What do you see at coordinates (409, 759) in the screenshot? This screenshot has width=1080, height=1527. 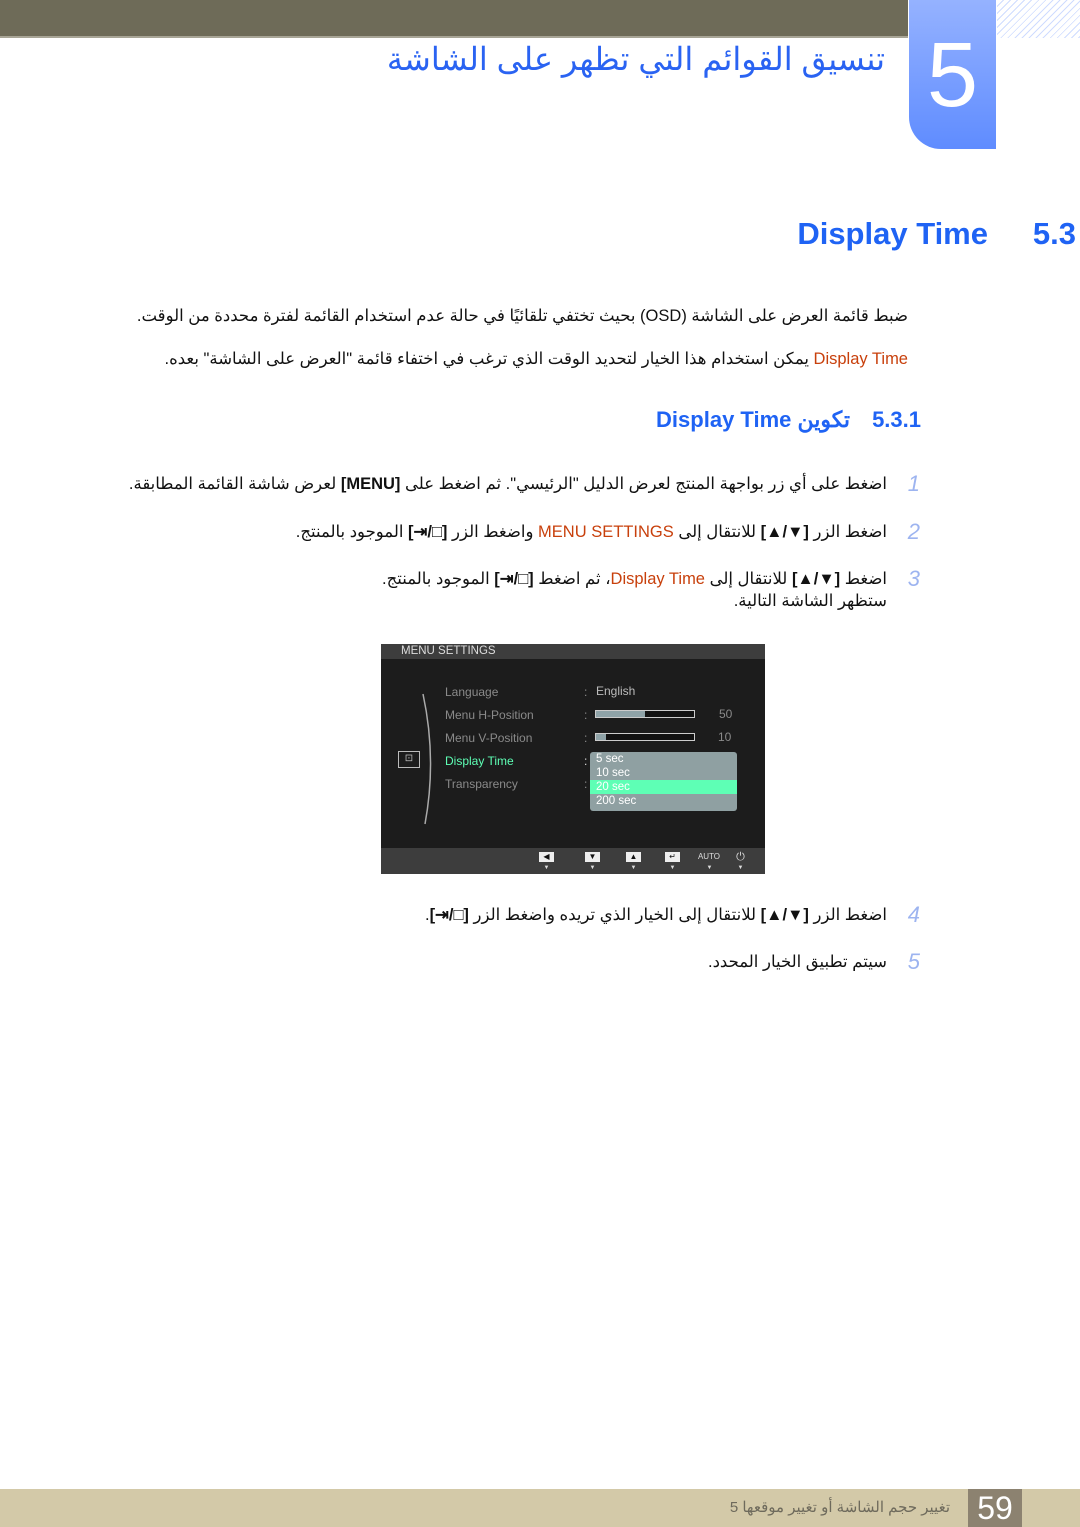 I see `osd-position-icon: ⊡` at bounding box center [409, 759].